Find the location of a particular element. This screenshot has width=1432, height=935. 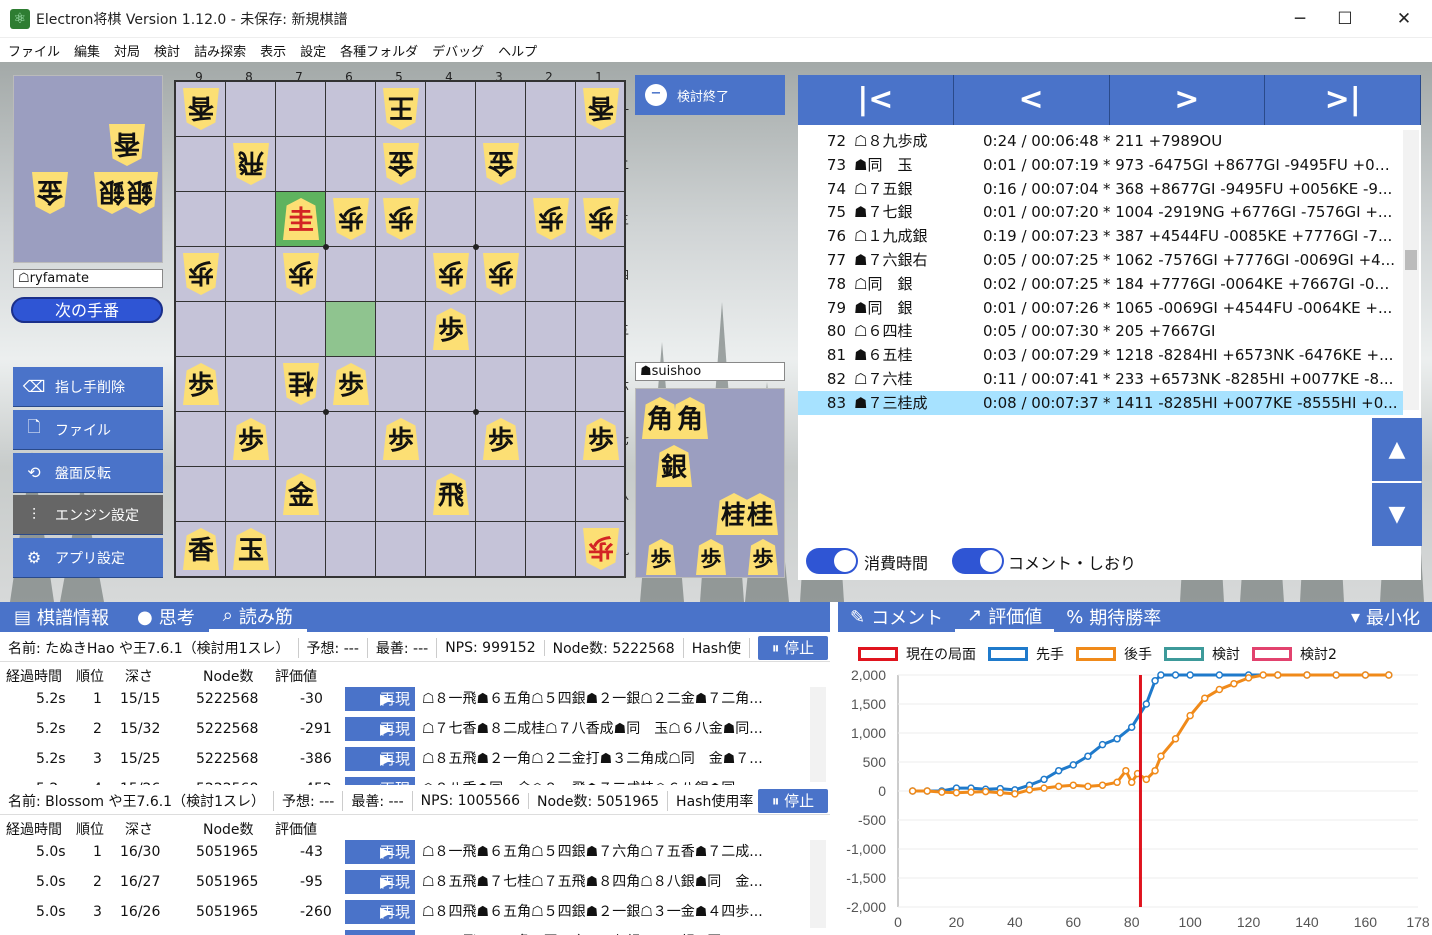

legend-item: 検討2 is located at coordinates (1294, 654).